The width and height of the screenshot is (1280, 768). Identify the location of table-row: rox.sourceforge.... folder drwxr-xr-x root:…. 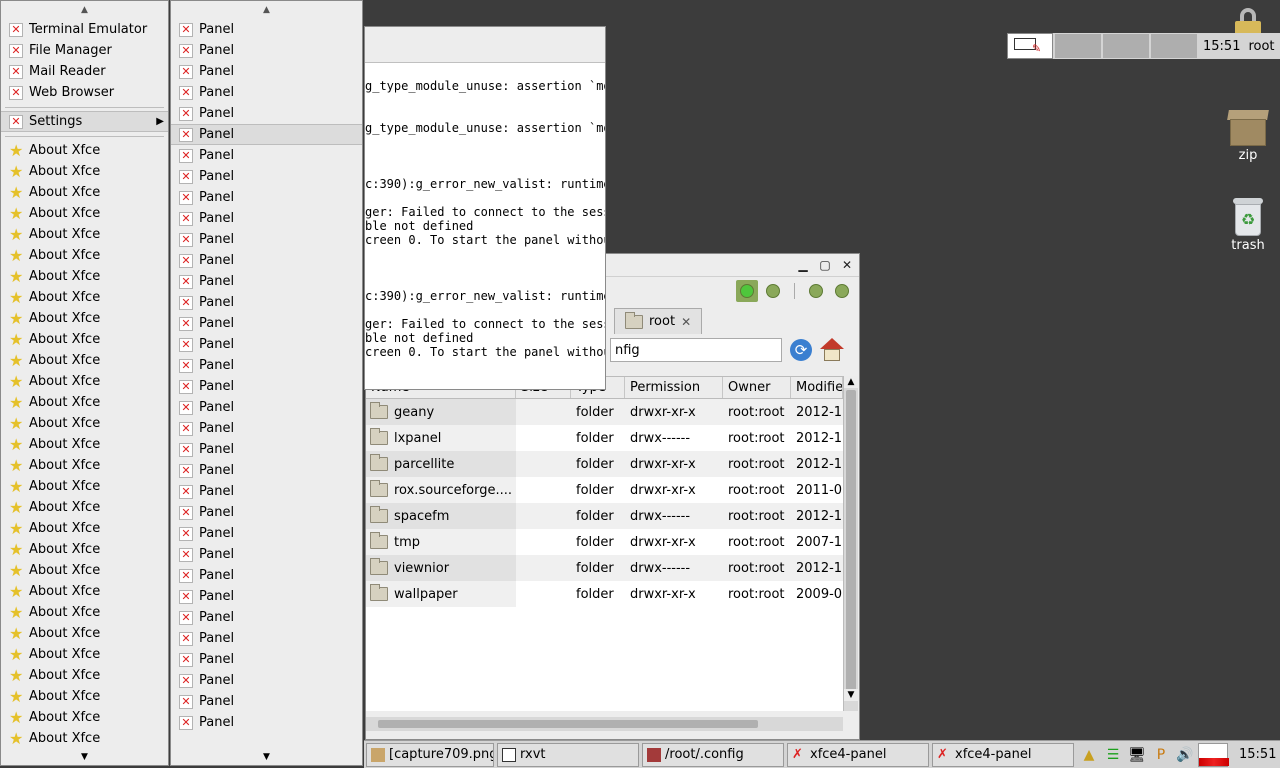
(604, 490).